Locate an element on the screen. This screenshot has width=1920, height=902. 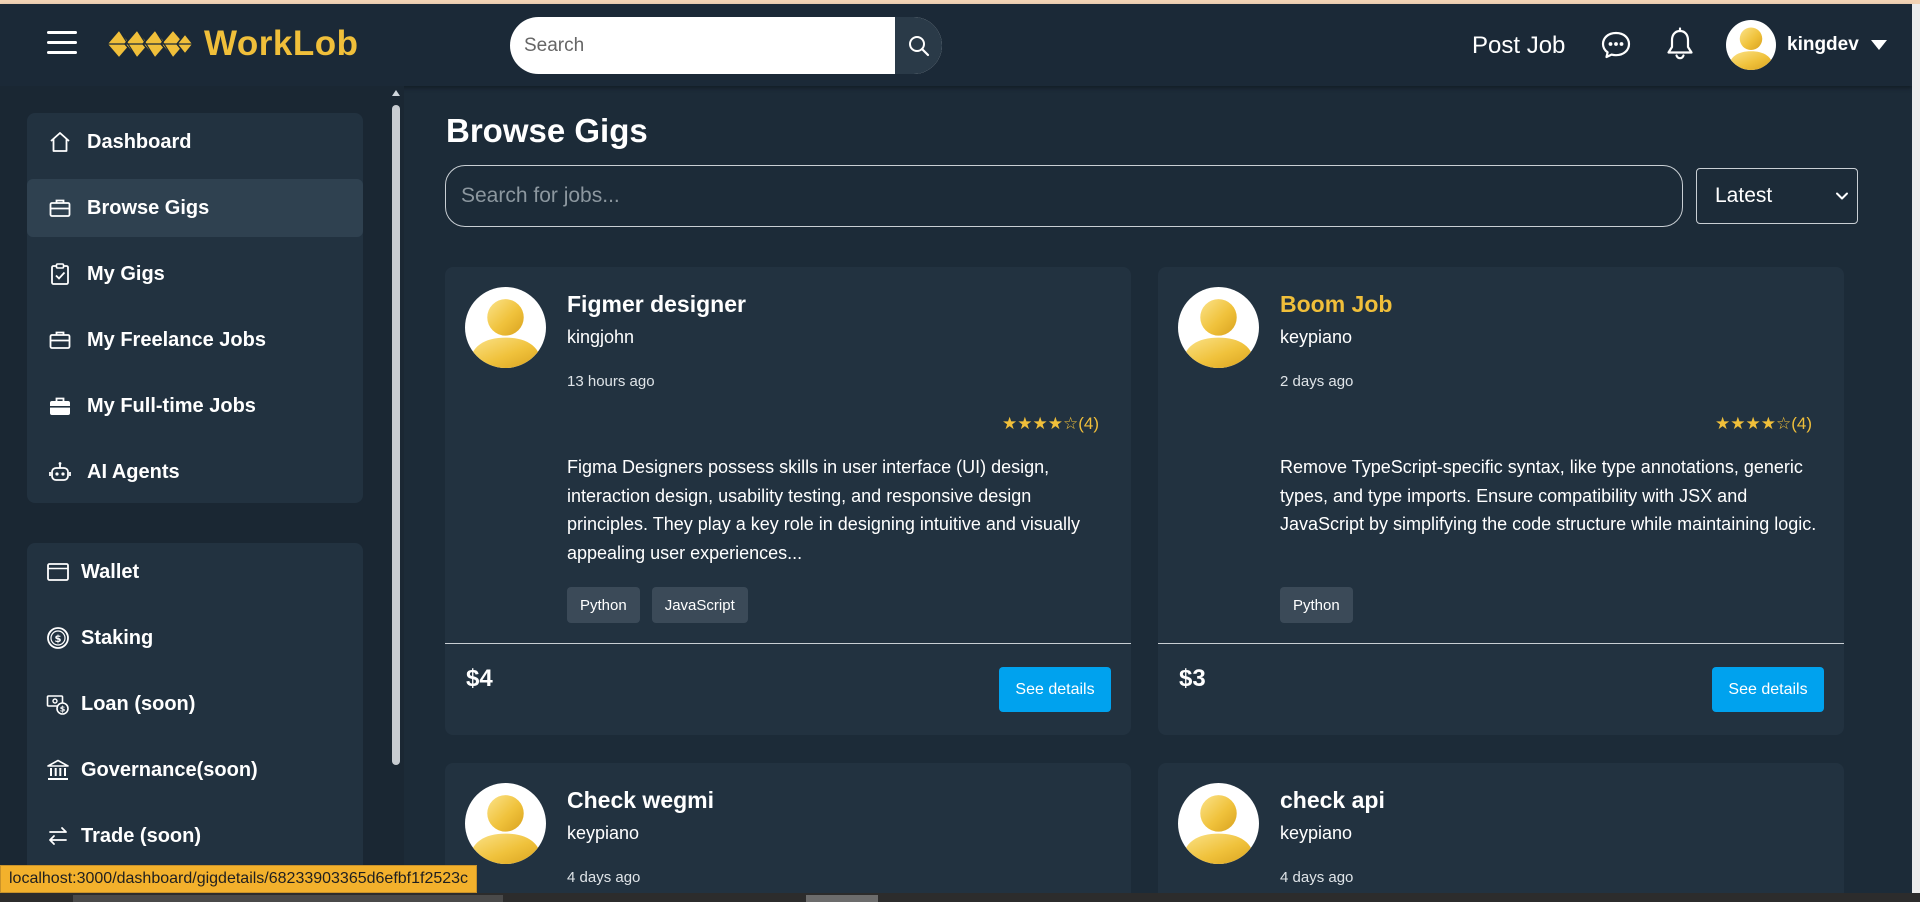
sidebar-item-loan: $ Loan (soon) is located at coordinates (195, 704).